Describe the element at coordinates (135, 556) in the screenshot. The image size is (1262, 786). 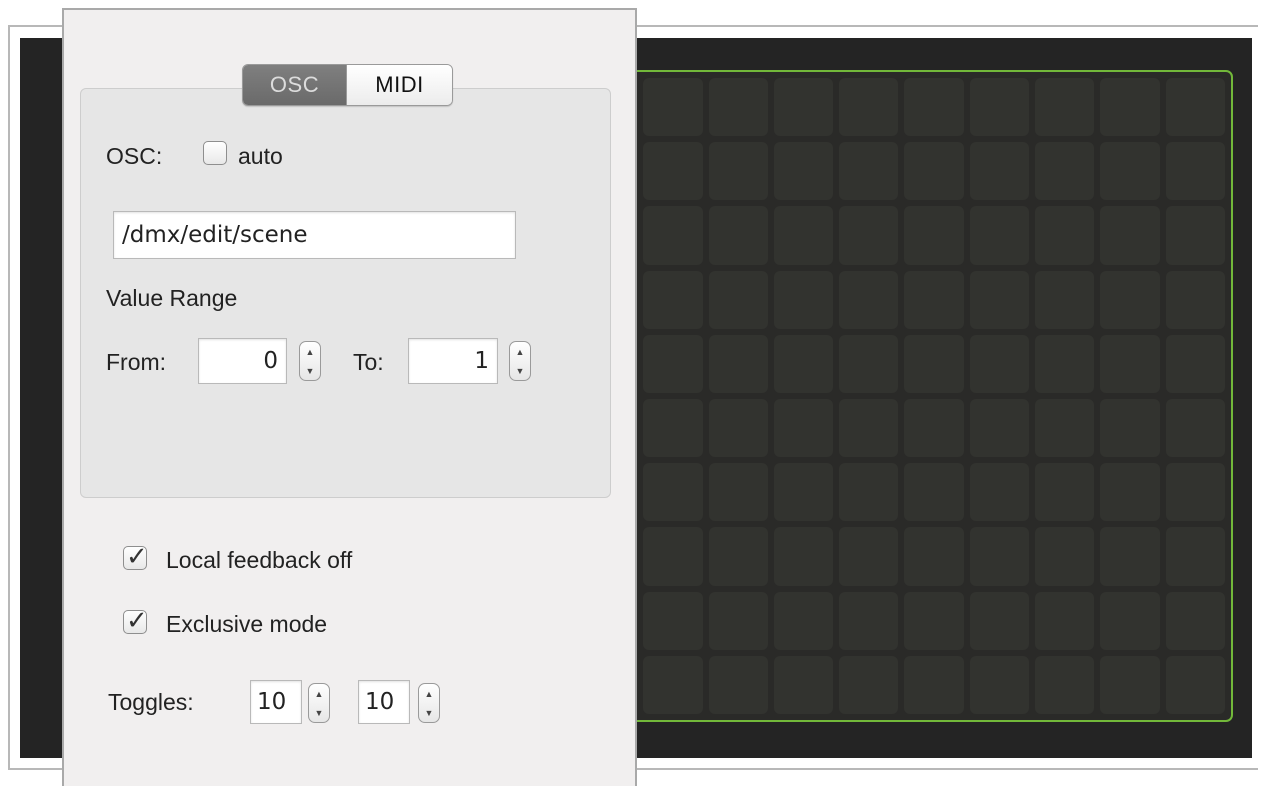
I see `local-feedback-checkbox: ✓` at that location.